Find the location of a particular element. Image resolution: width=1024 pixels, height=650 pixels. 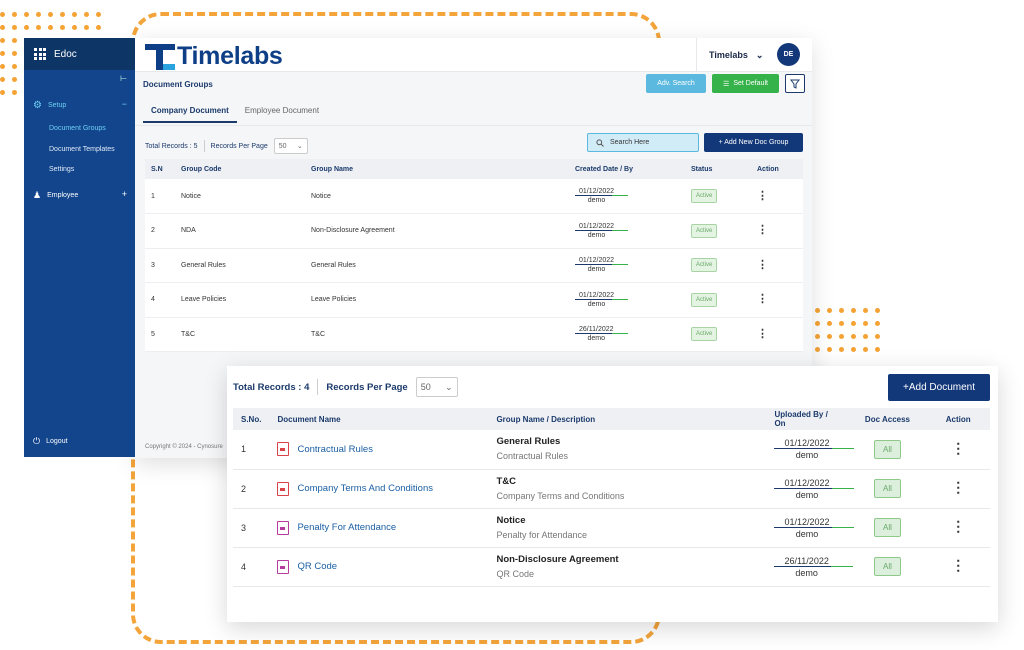

add-document-button: +Add Document is located at coordinates (939, 387).